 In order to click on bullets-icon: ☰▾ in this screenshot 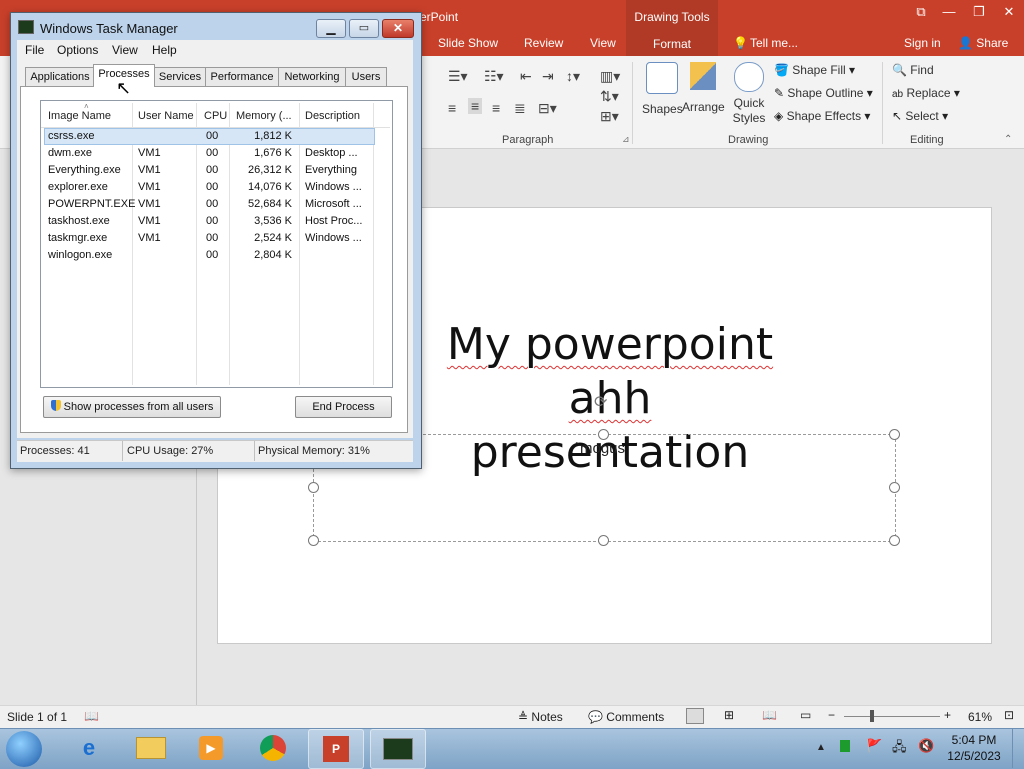, I will do `click(458, 76)`.